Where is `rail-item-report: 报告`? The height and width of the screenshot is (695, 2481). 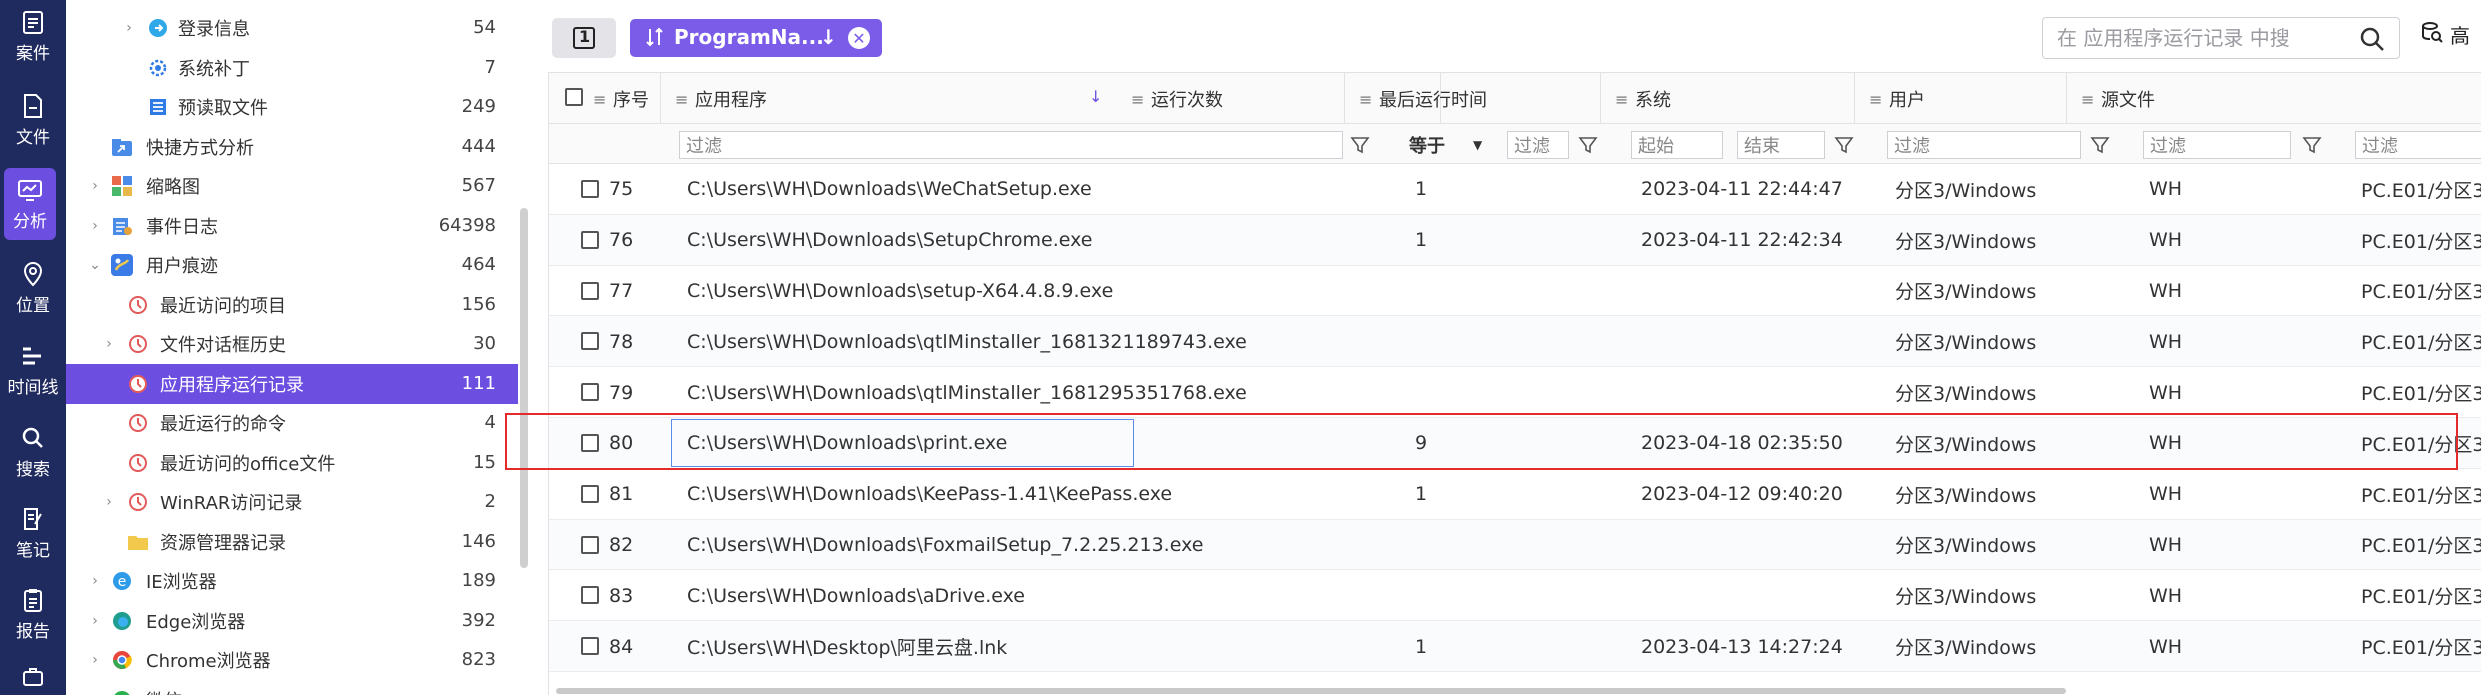 rail-item-report: 报告 is located at coordinates (33, 614).